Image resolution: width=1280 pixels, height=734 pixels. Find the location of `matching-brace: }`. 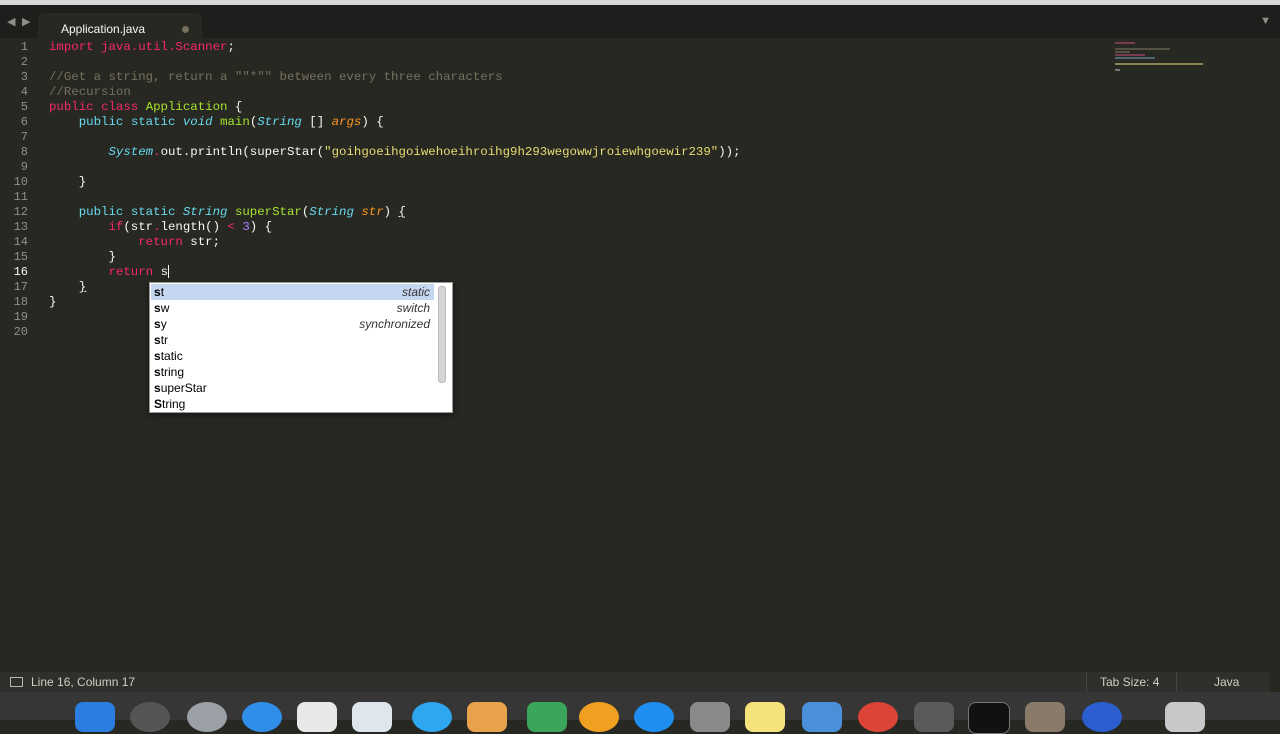

matching-brace: } is located at coordinates (82, 287).